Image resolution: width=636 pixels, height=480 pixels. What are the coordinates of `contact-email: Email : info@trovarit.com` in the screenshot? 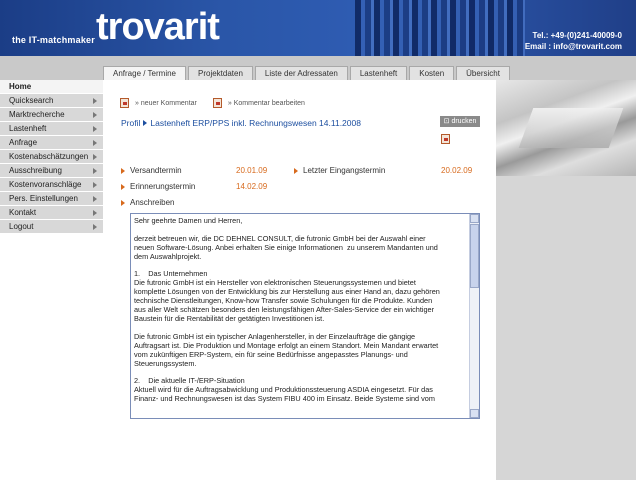 It's located at (573, 46).